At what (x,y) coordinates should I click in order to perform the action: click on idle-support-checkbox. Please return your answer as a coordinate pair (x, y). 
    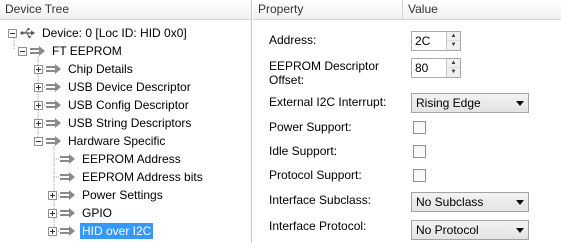
    Looking at the image, I should click on (419, 151).